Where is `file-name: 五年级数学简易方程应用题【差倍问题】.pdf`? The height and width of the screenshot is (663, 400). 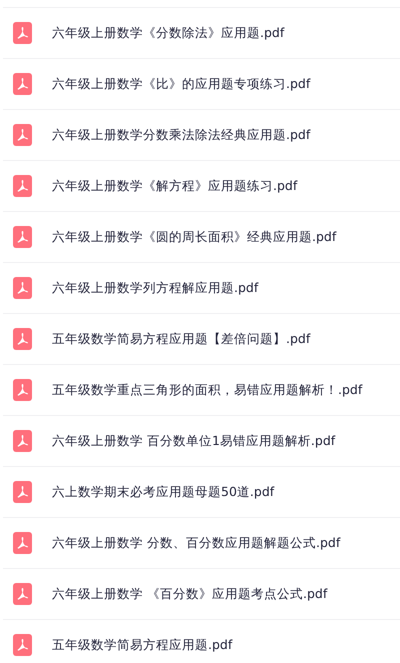
file-name: 五年级数学简易方程应用题【差倍问题】.pdf is located at coordinates (181, 339).